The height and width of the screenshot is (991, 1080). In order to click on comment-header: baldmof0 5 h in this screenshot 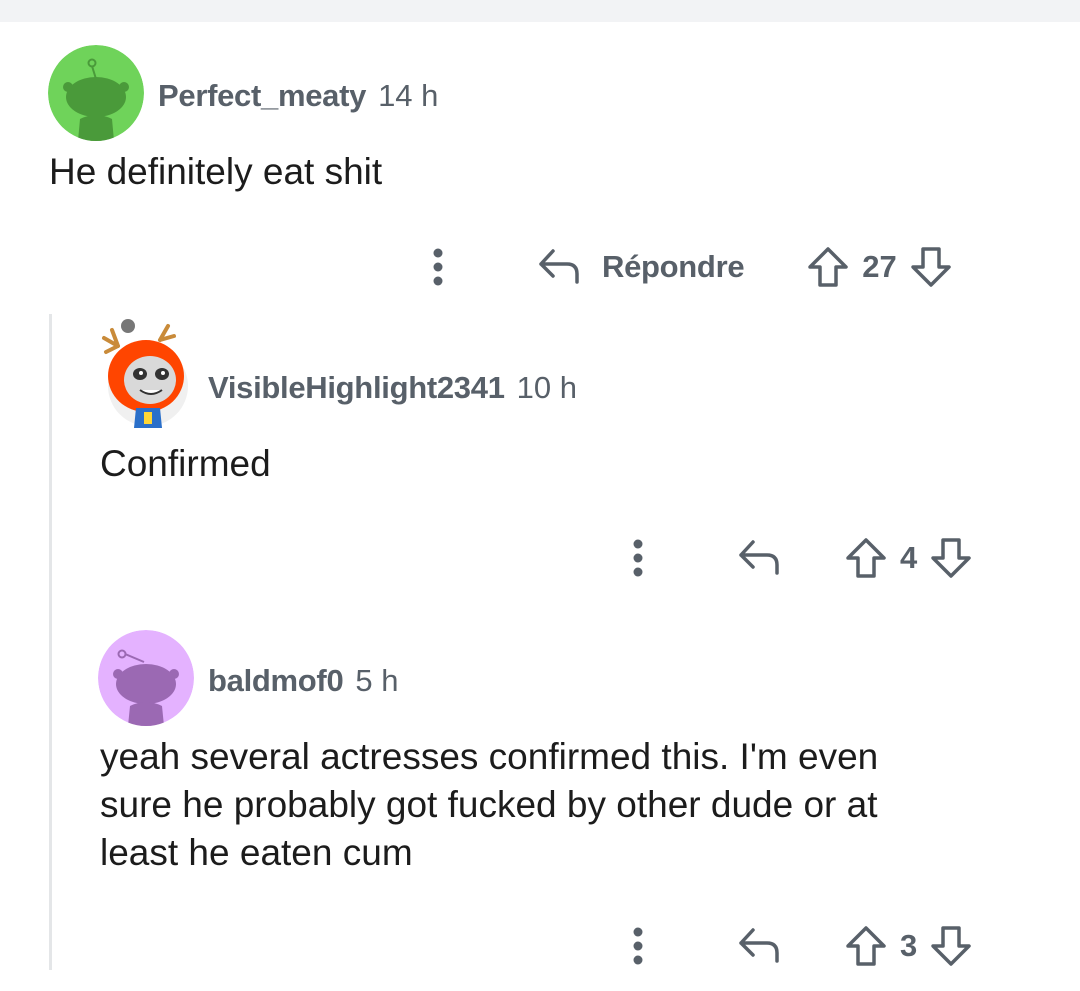, I will do `click(303, 681)`.